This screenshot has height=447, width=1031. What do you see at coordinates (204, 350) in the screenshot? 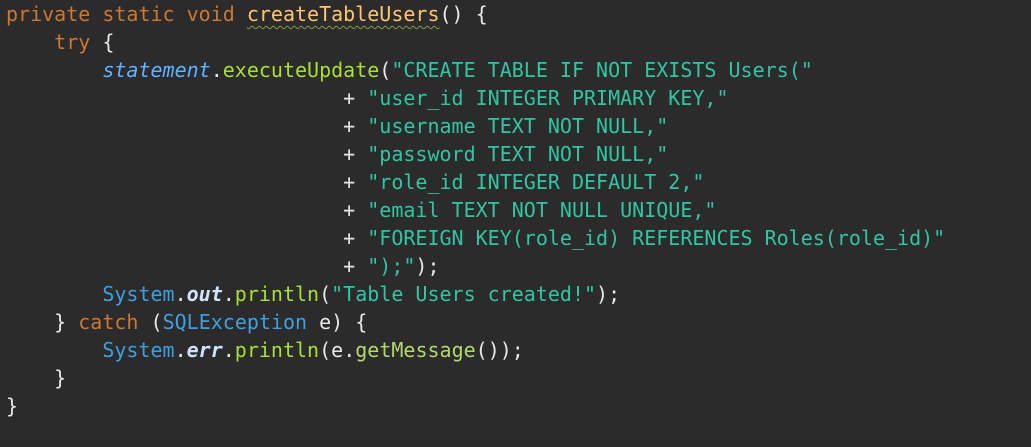
I see `err-field: err` at bounding box center [204, 350].